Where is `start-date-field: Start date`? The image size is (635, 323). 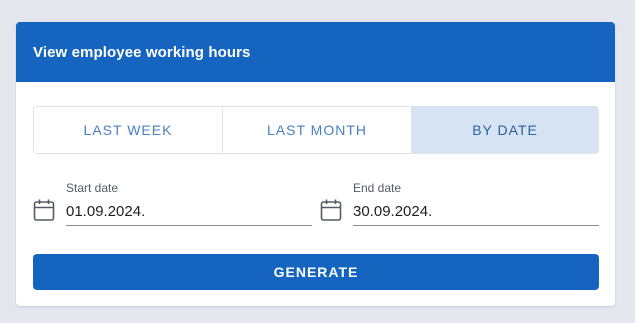 start-date-field: Start date is located at coordinates (172, 203).